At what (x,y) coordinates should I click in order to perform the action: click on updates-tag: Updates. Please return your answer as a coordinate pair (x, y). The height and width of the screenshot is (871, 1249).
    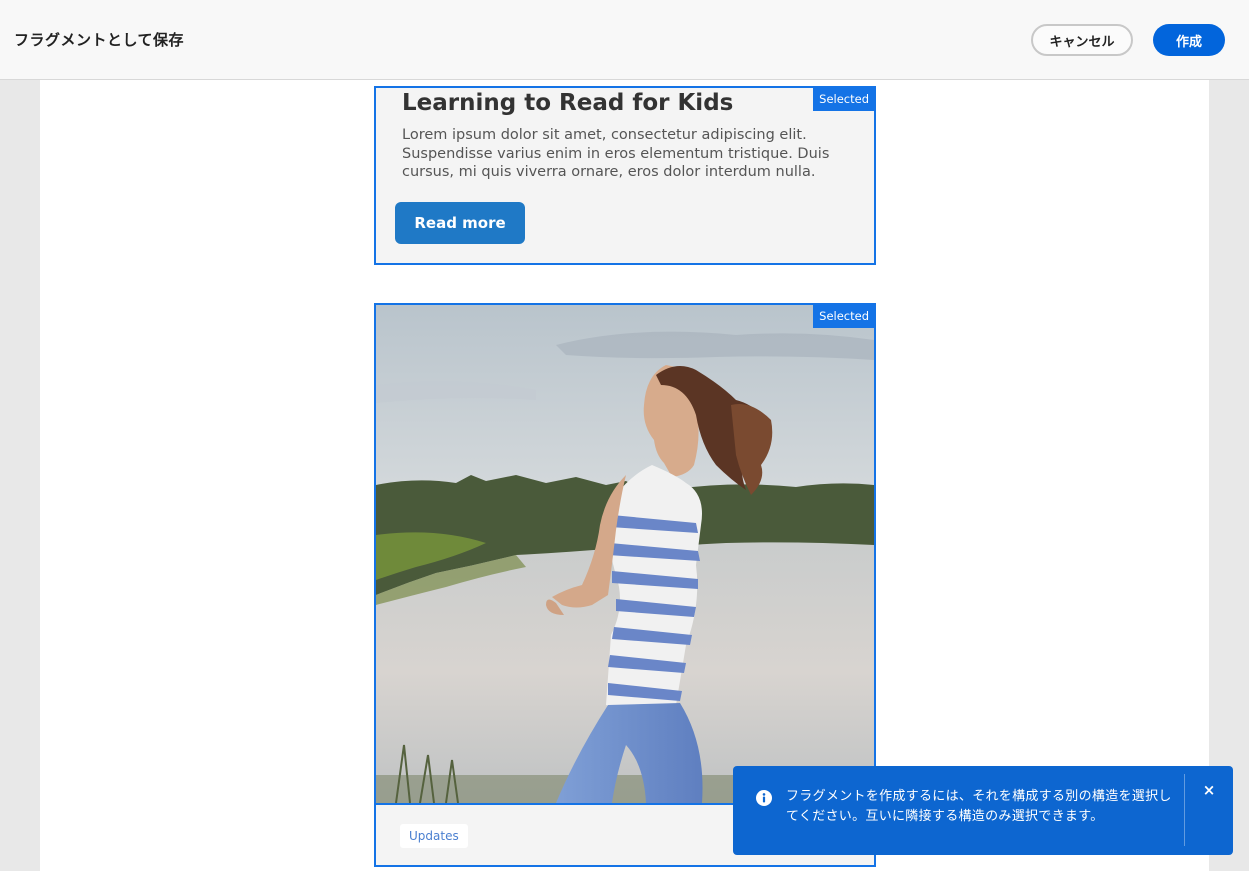
    Looking at the image, I should click on (434, 836).